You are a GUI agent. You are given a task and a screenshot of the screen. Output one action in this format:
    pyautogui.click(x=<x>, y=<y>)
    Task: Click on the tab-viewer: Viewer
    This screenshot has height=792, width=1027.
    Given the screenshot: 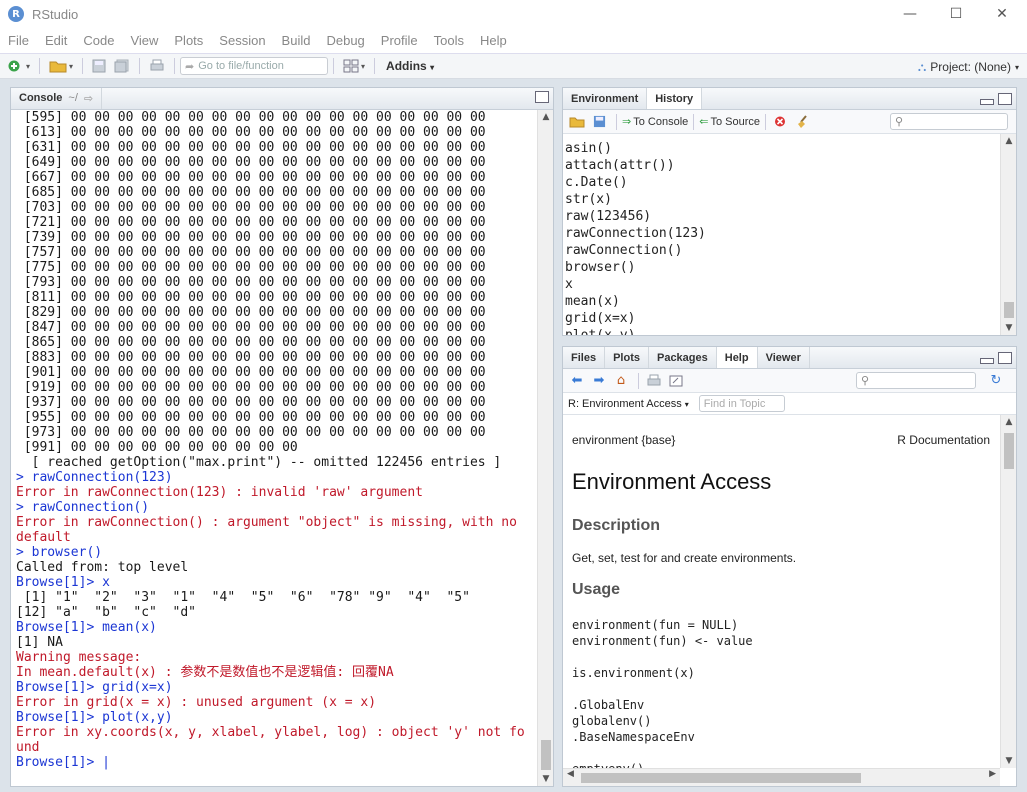 What is the action you would take?
    pyautogui.click(x=784, y=357)
    